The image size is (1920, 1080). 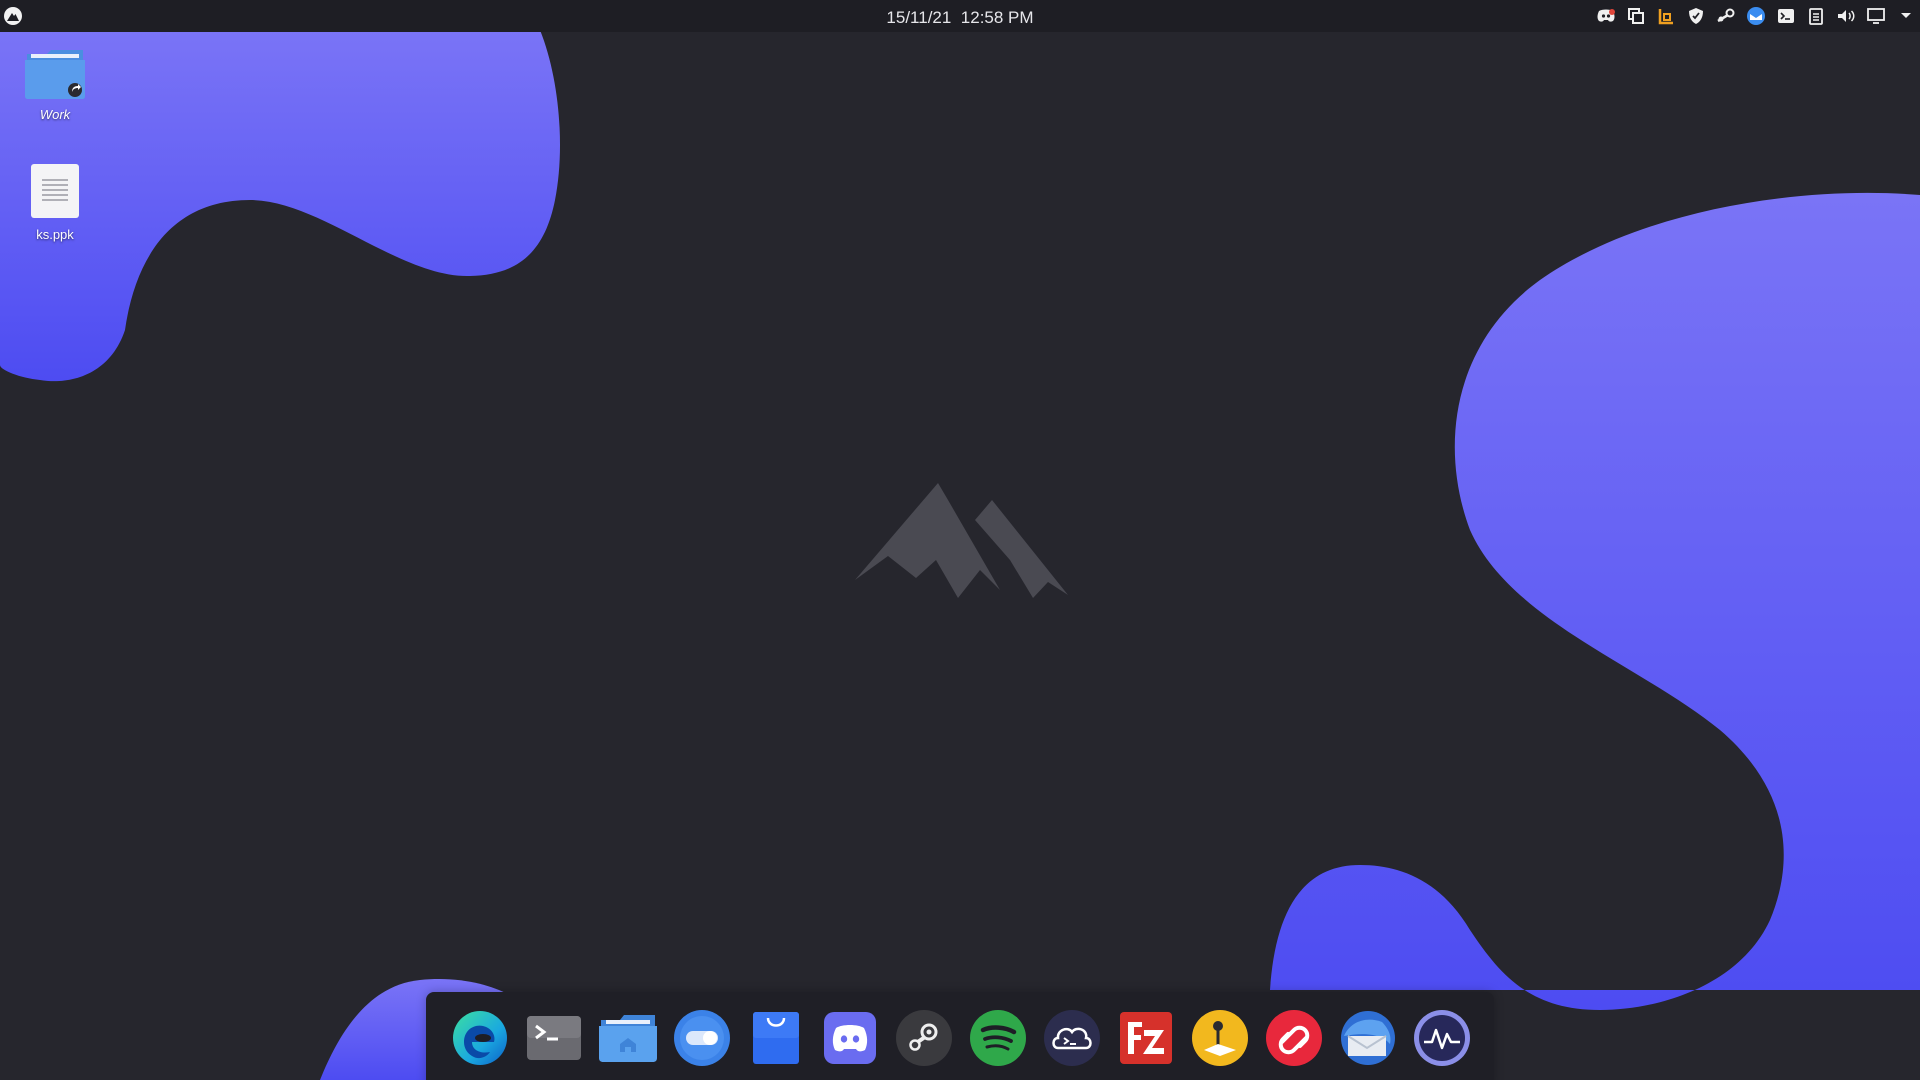 I want to click on dock-item-settings, so click(x=702, y=1038).